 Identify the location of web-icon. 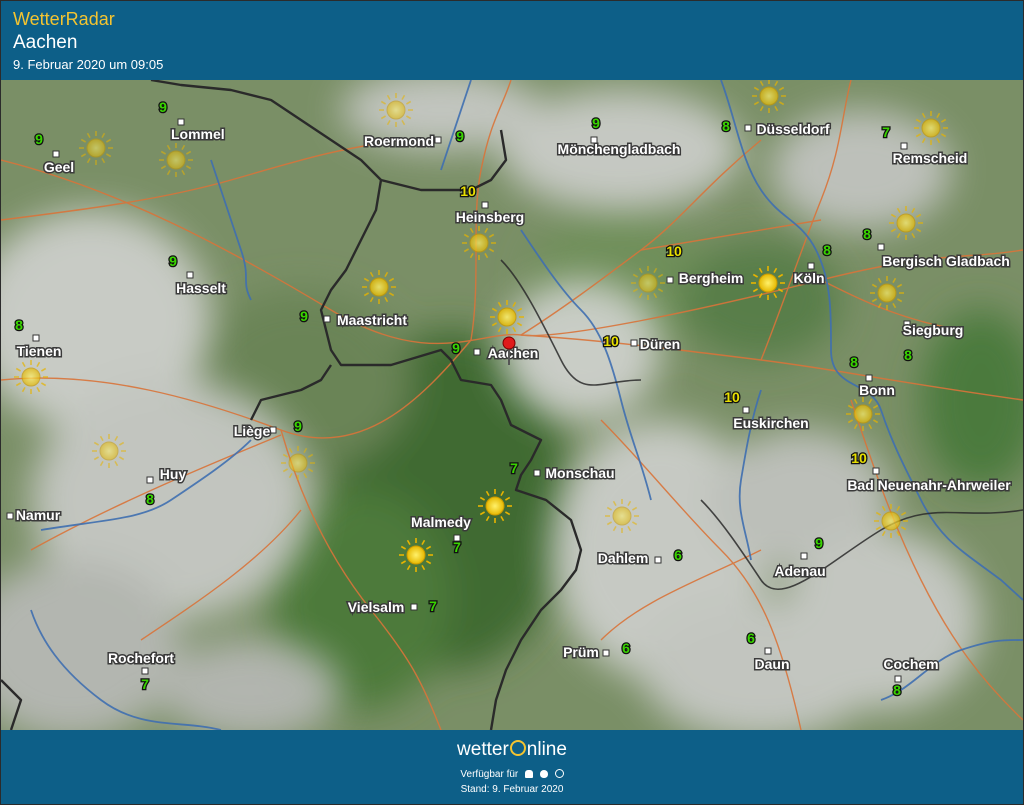
(559, 773).